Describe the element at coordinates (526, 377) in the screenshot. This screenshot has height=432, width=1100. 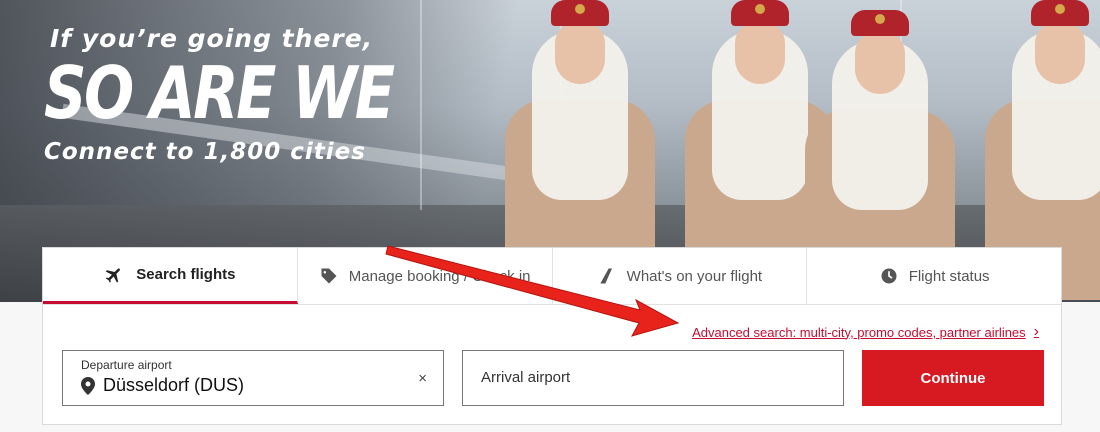
I see `arrival-airport-placeholder: Arrival airport` at that location.